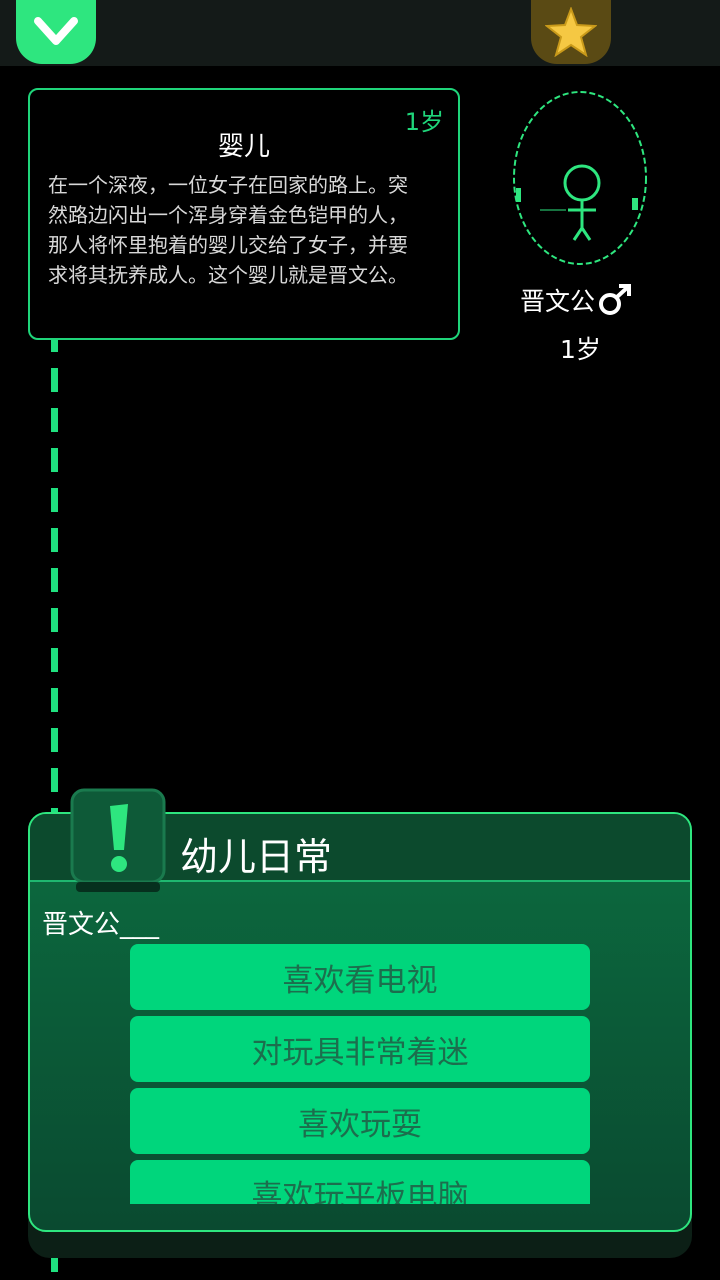 The image size is (720, 1280). What do you see at coordinates (360, 977) in the screenshot?
I see `choice-button: 喜欢看电视` at bounding box center [360, 977].